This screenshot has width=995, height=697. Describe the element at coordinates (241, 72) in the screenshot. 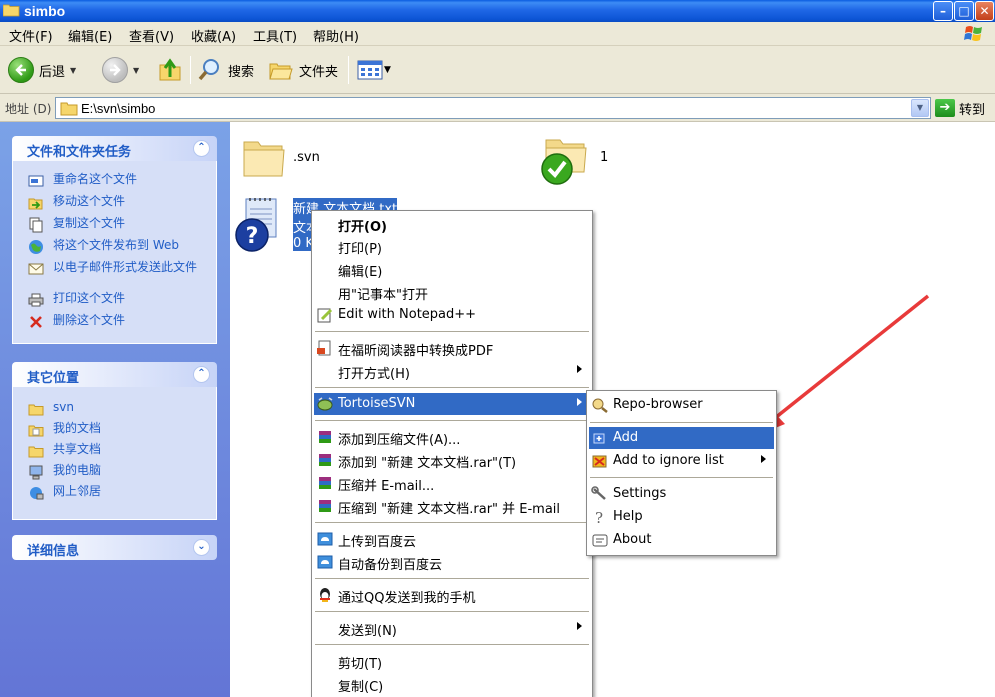

I see `search-label: 搜索` at that location.